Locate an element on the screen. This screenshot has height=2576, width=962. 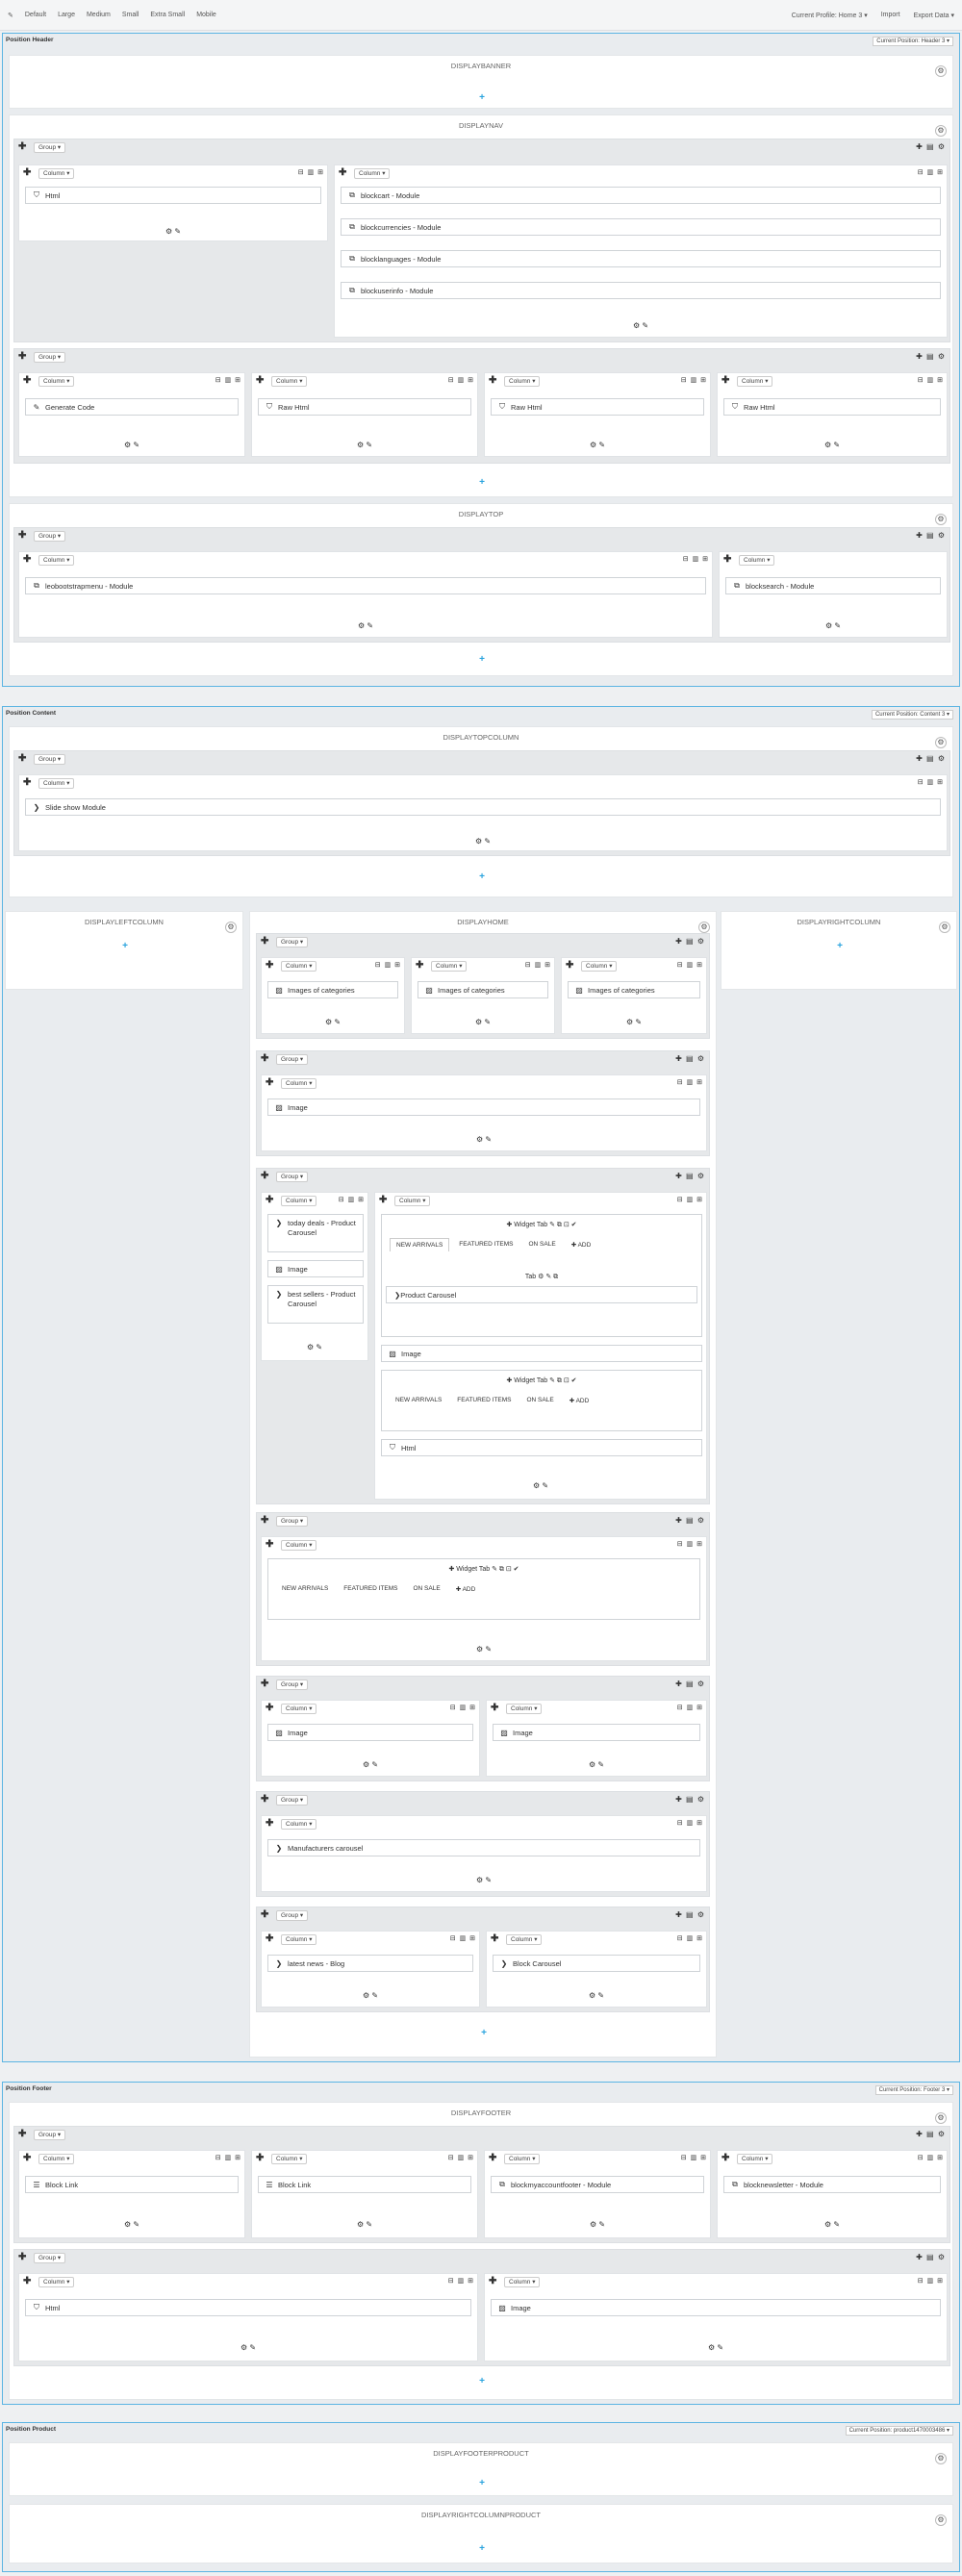
export-button: Export Data ▾ is located at coordinates (934, 15).